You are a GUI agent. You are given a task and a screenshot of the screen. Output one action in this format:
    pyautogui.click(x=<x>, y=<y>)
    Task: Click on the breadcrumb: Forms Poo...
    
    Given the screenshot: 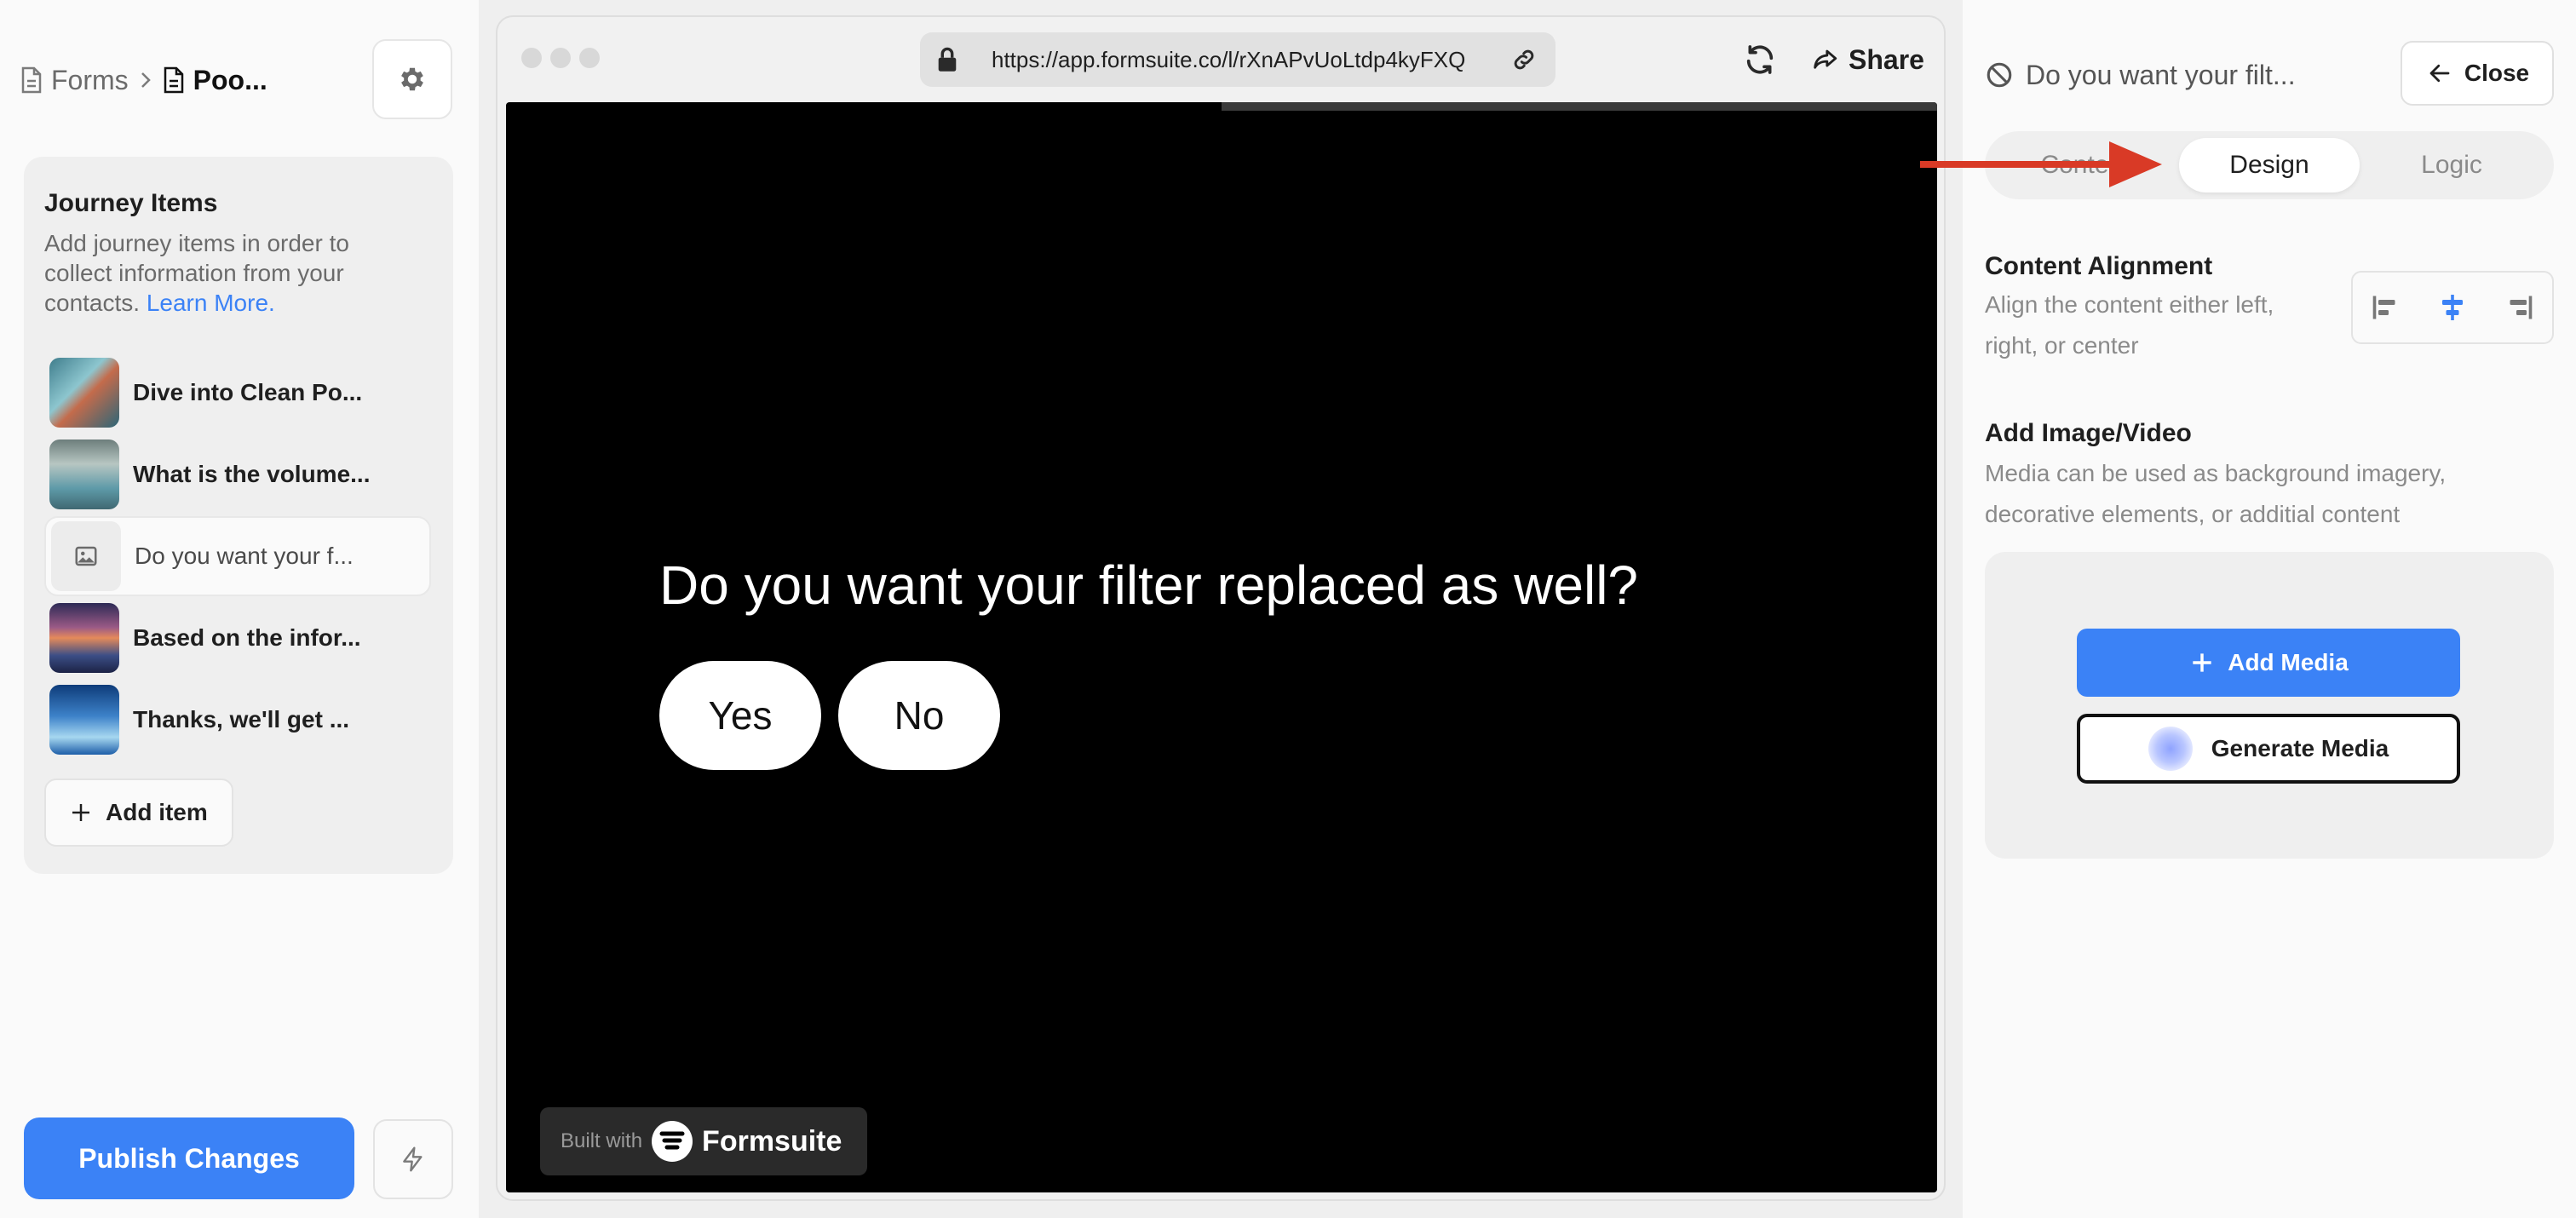 What is the action you would take?
    pyautogui.click(x=143, y=80)
    